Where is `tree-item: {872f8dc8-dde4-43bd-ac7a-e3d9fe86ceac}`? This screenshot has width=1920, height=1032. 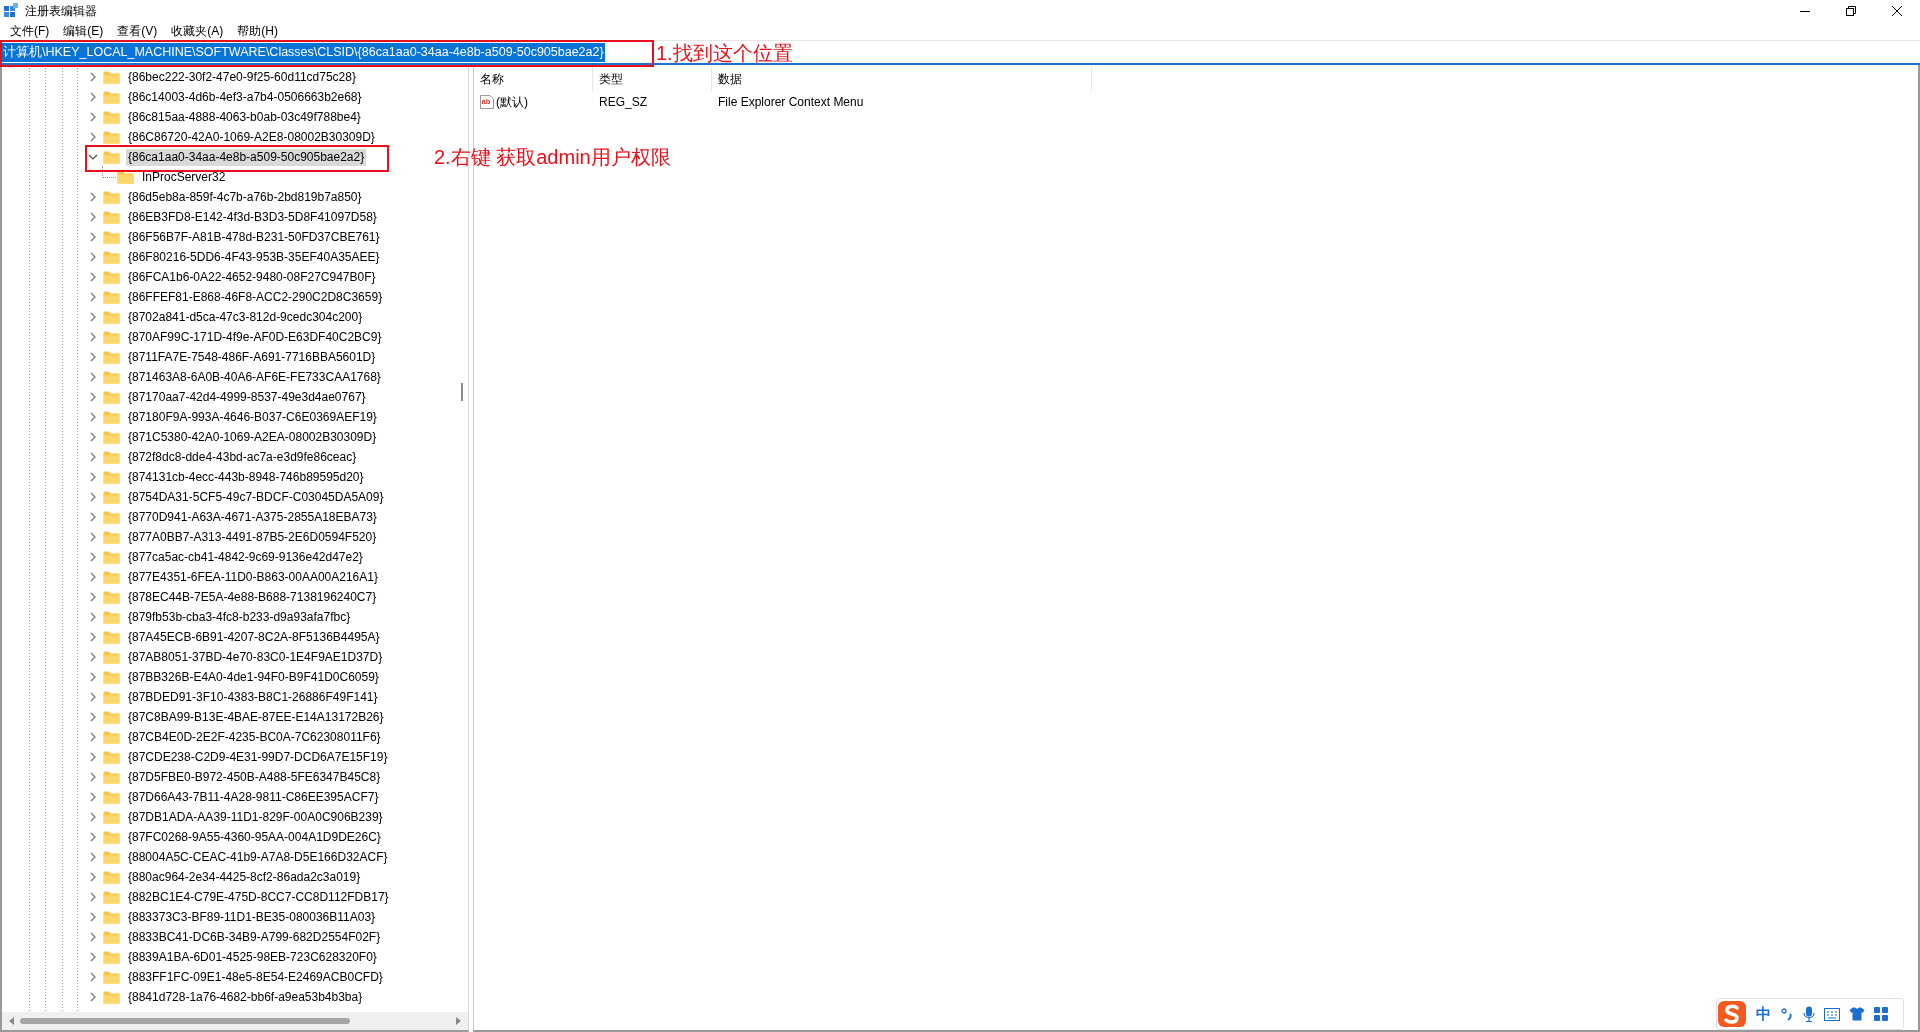
tree-item: {872f8dc8-dde4-43bd-ac7a-e3d9fe86ceac} is located at coordinates (242, 457).